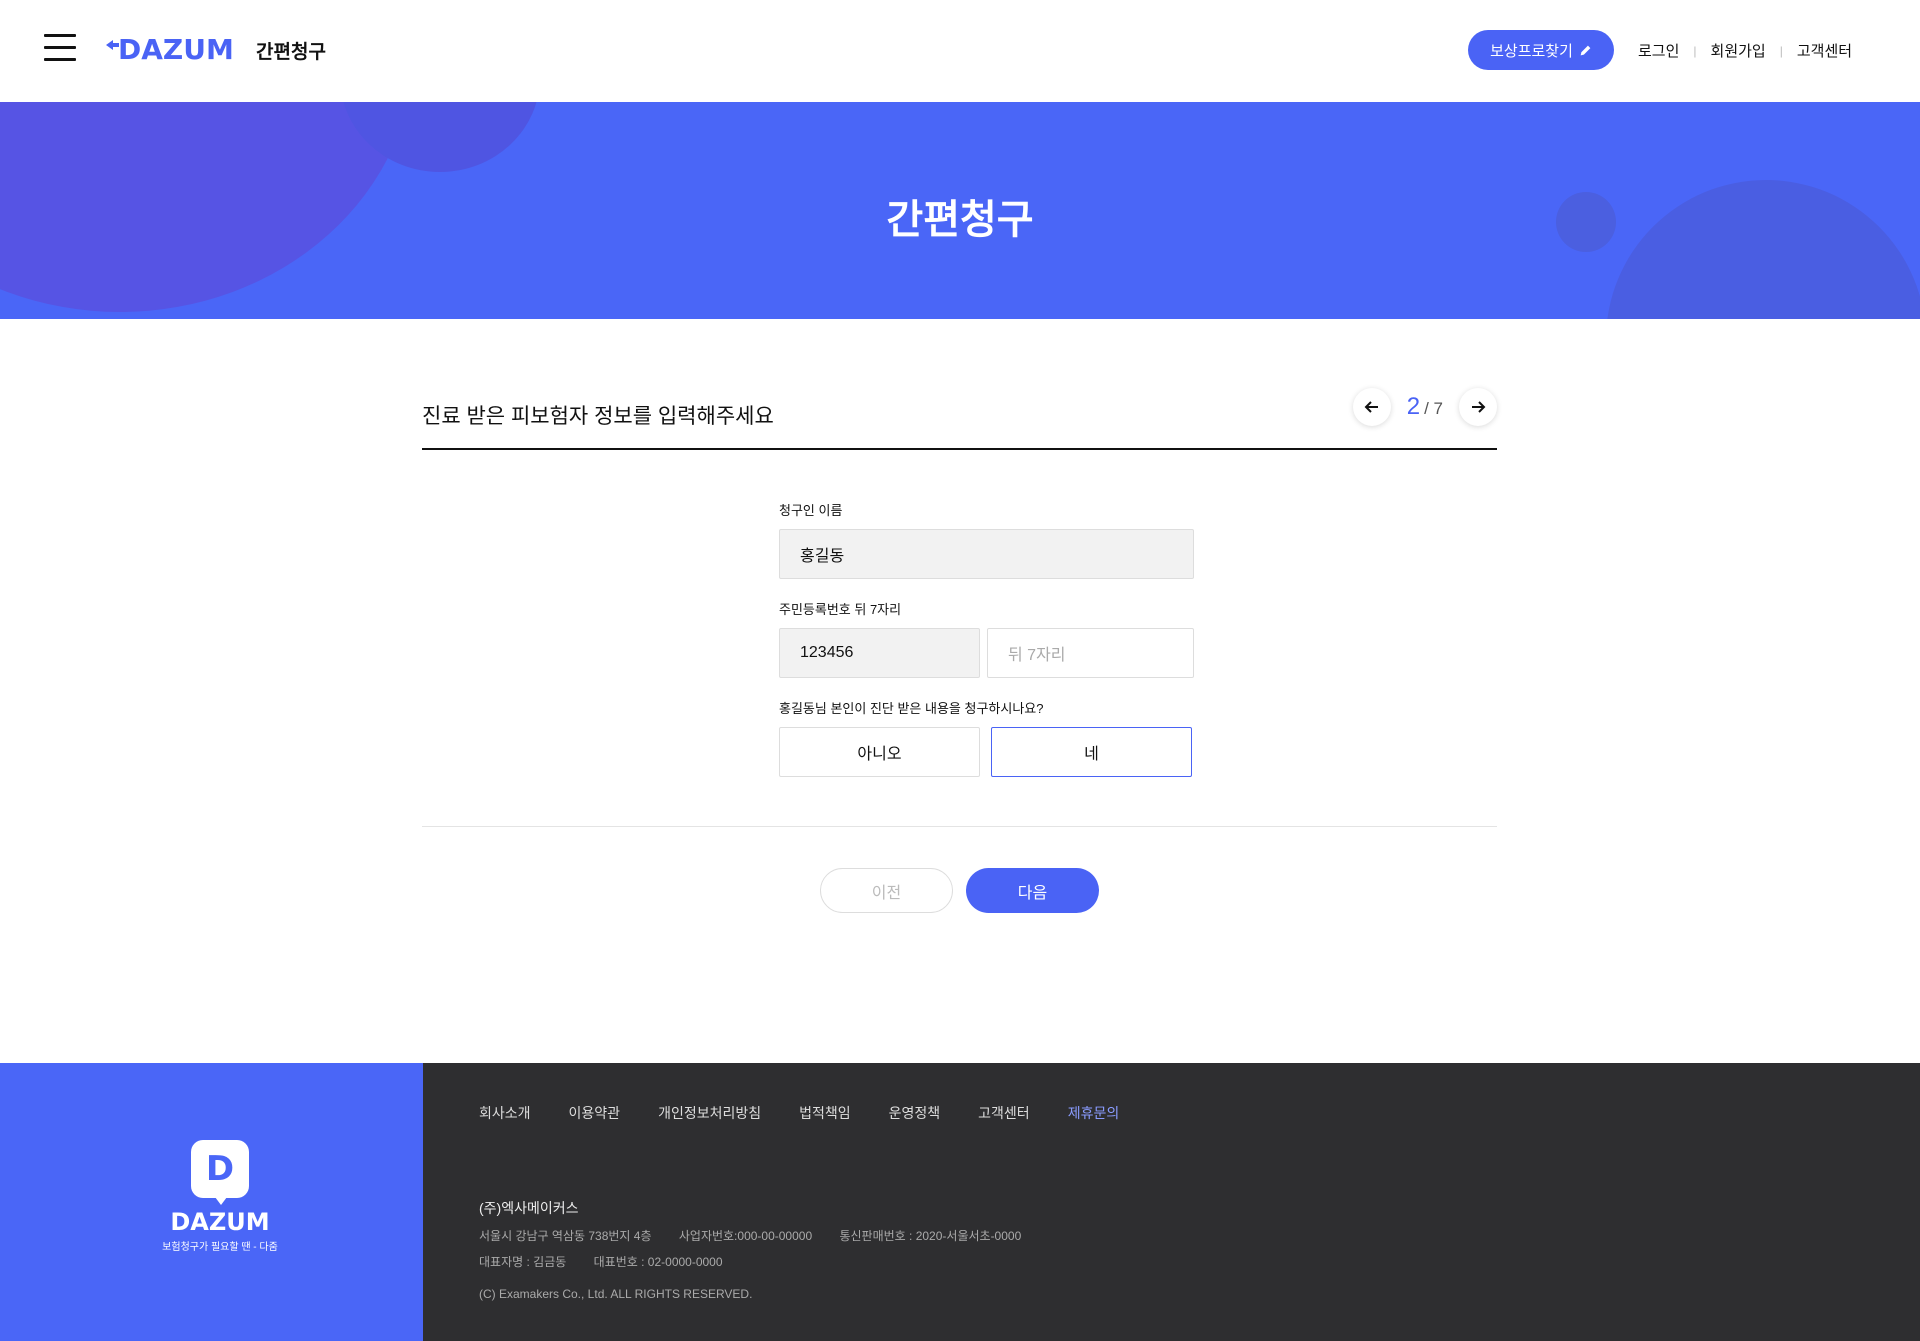 This screenshot has height=1341, width=1920. I want to click on section-title: 진료 받은 피보험자 정보를 입력해주세요, so click(598, 416).